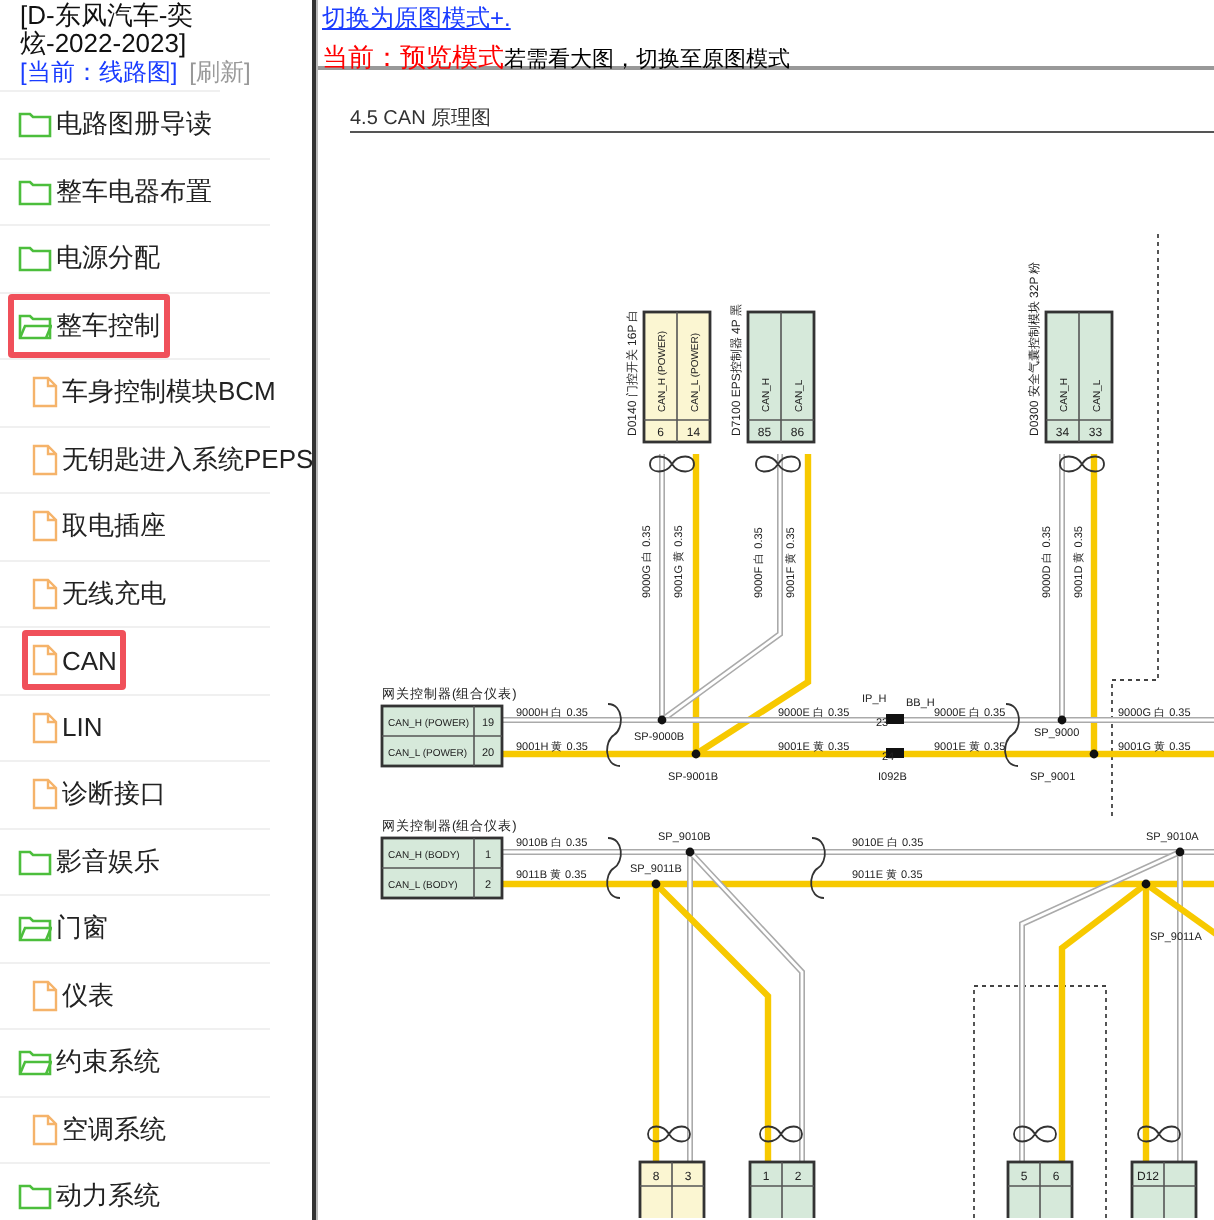 The height and width of the screenshot is (1220, 1214). Describe the element at coordinates (413, 58) in the screenshot. I see `mode-label: 当前：预览模式` at that location.